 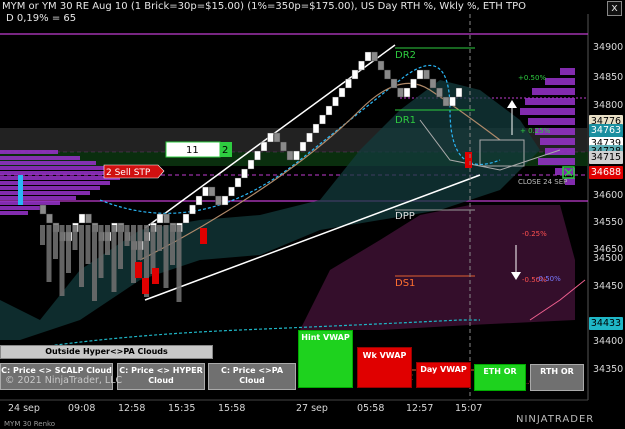 What do you see at coordinates (469, 408) in the screenshot?
I see `time-label: 15:07` at bounding box center [469, 408].